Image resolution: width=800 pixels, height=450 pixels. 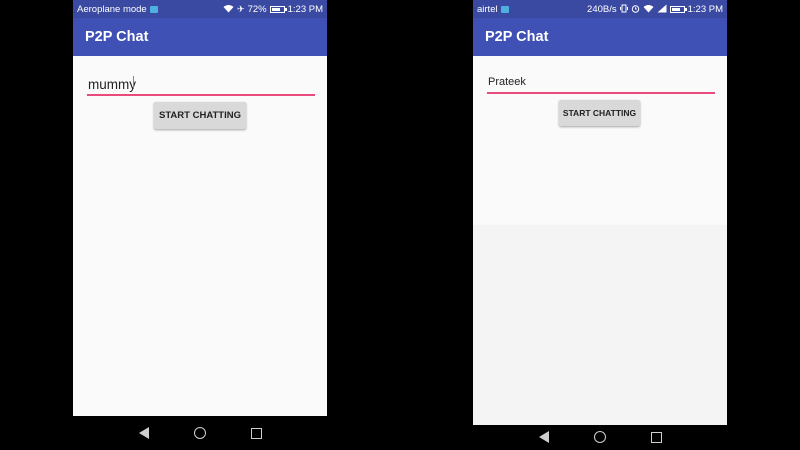 I want to click on battery-percent: 72%, so click(x=257, y=9).